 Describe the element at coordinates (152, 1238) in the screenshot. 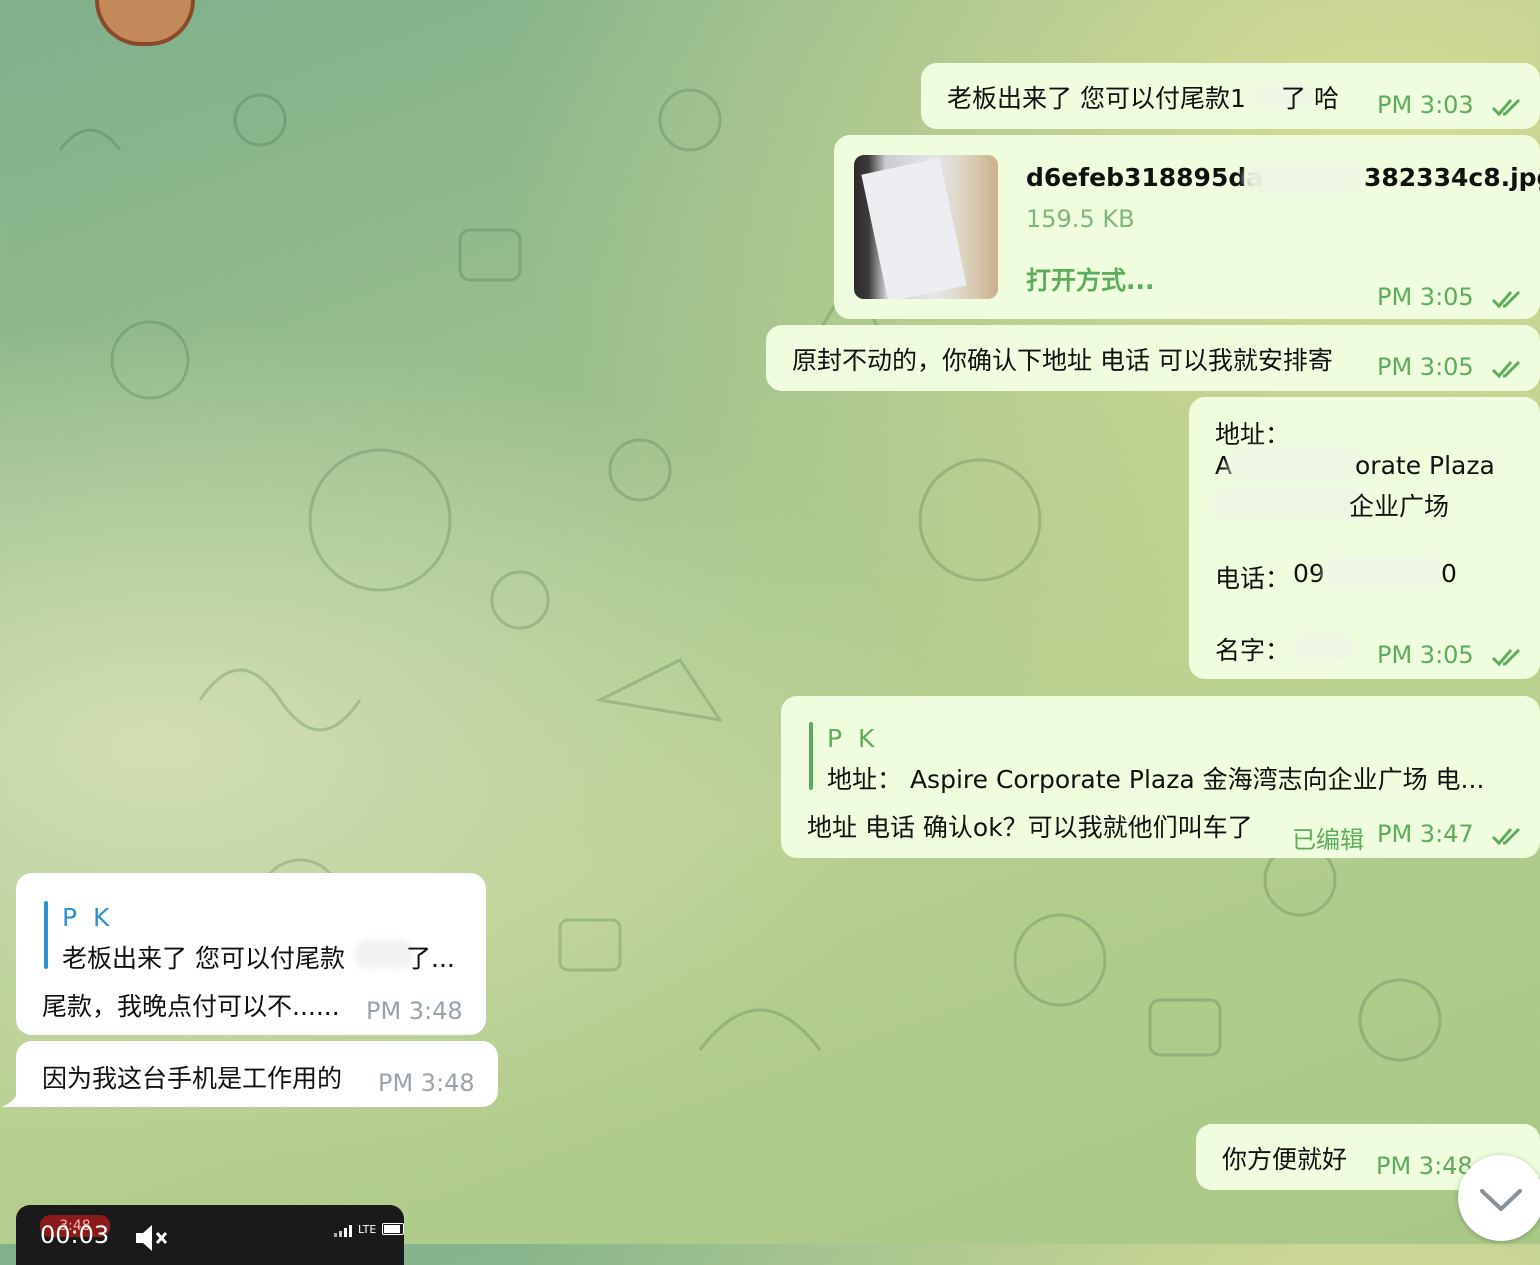

I see `muted-speaker-icon` at that location.